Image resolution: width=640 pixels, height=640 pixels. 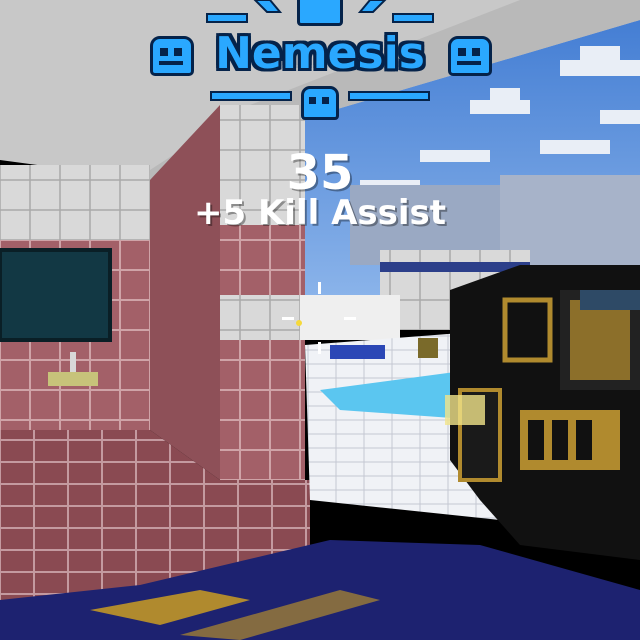 I want to click on crosshair-bottom, so click(x=319, y=348).